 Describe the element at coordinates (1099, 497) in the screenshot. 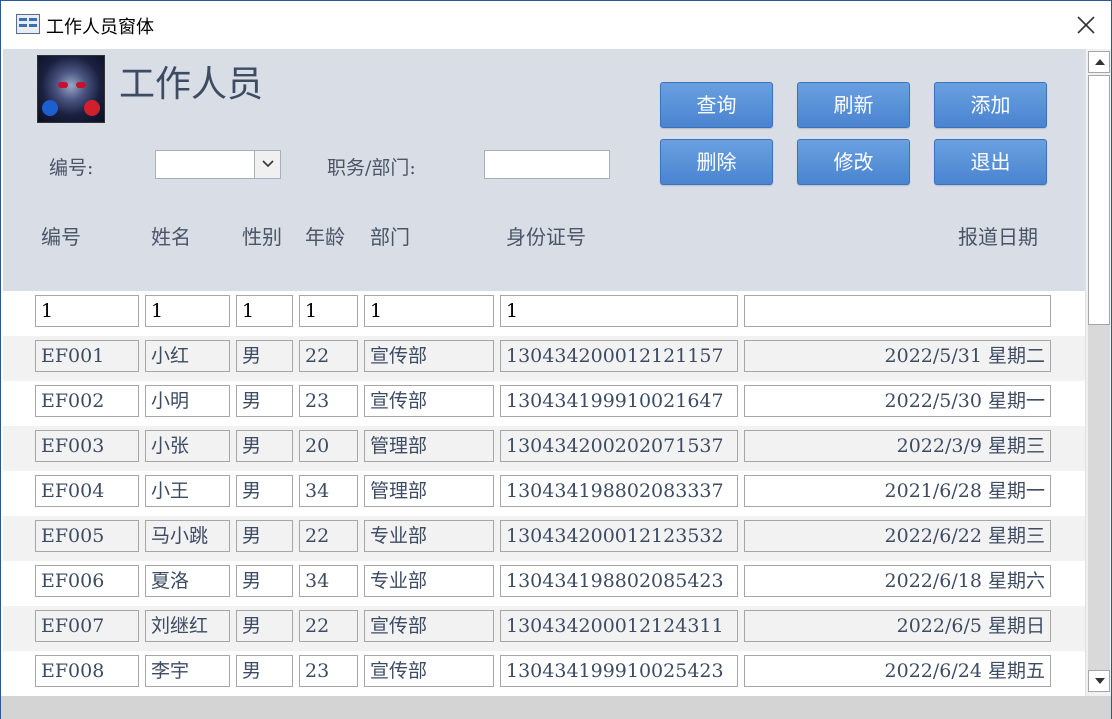

I see `scroll-track` at that location.